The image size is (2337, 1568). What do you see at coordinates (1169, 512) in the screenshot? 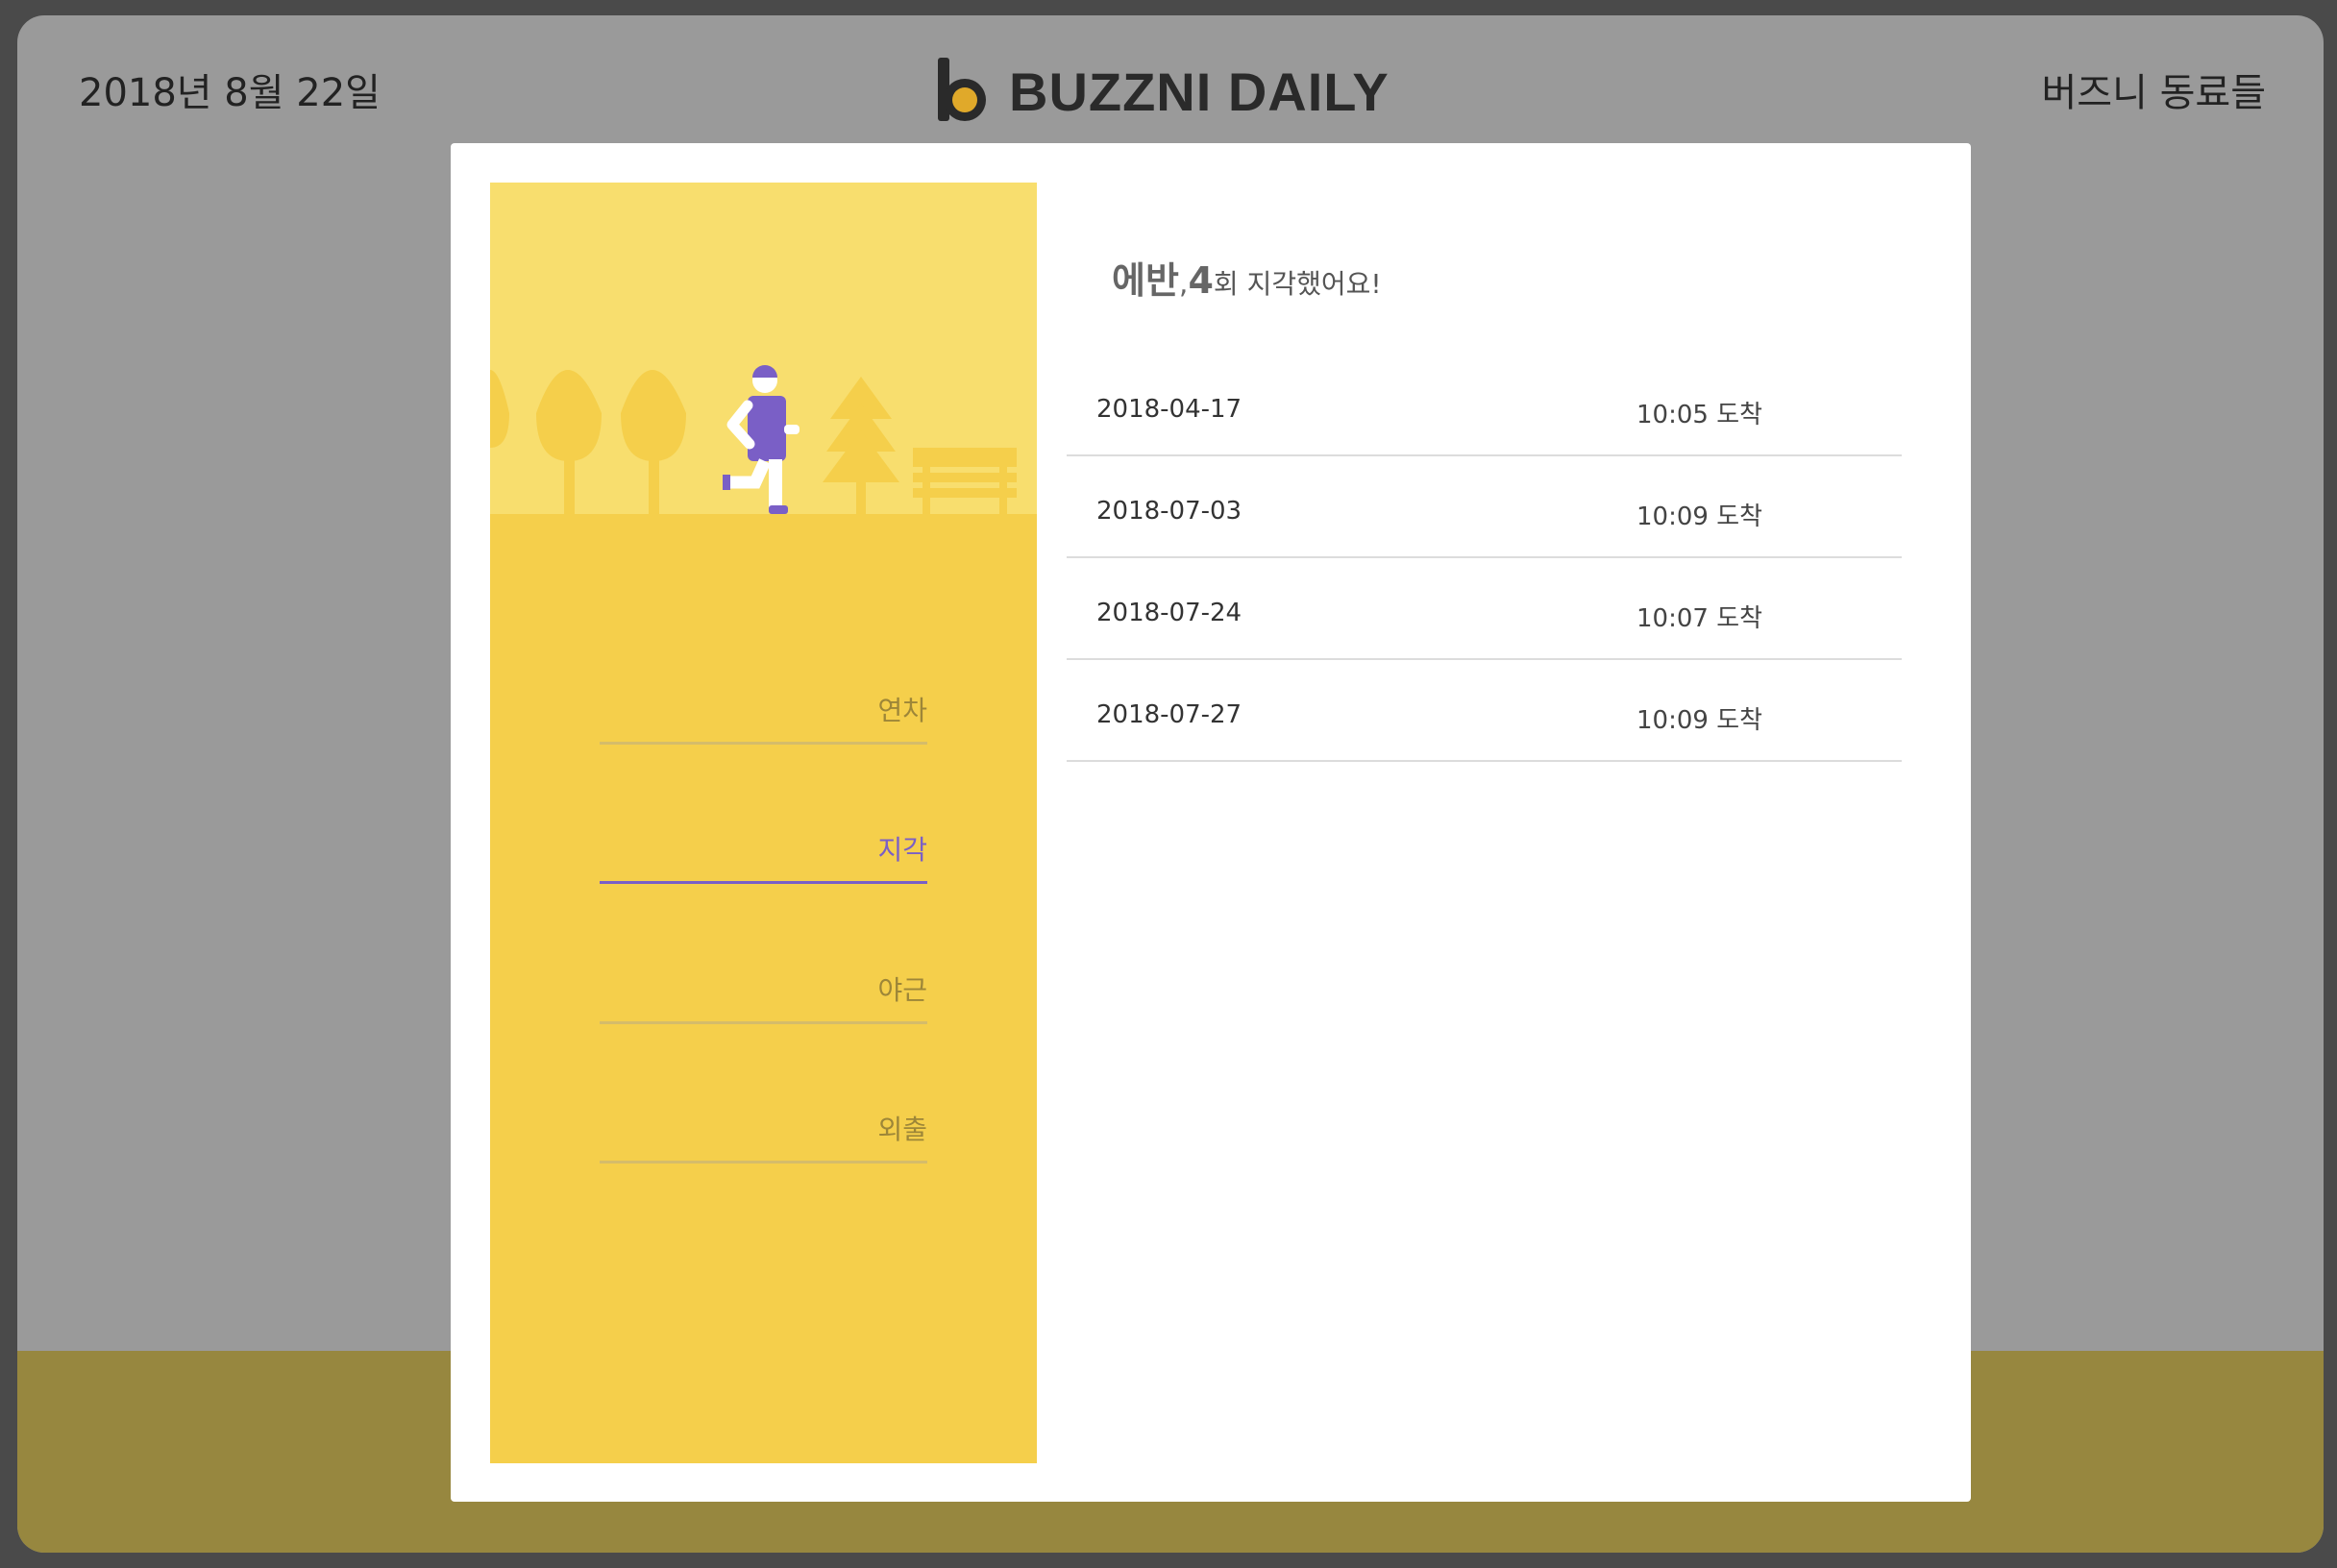
I see `record-date: 2018-07-03` at bounding box center [1169, 512].